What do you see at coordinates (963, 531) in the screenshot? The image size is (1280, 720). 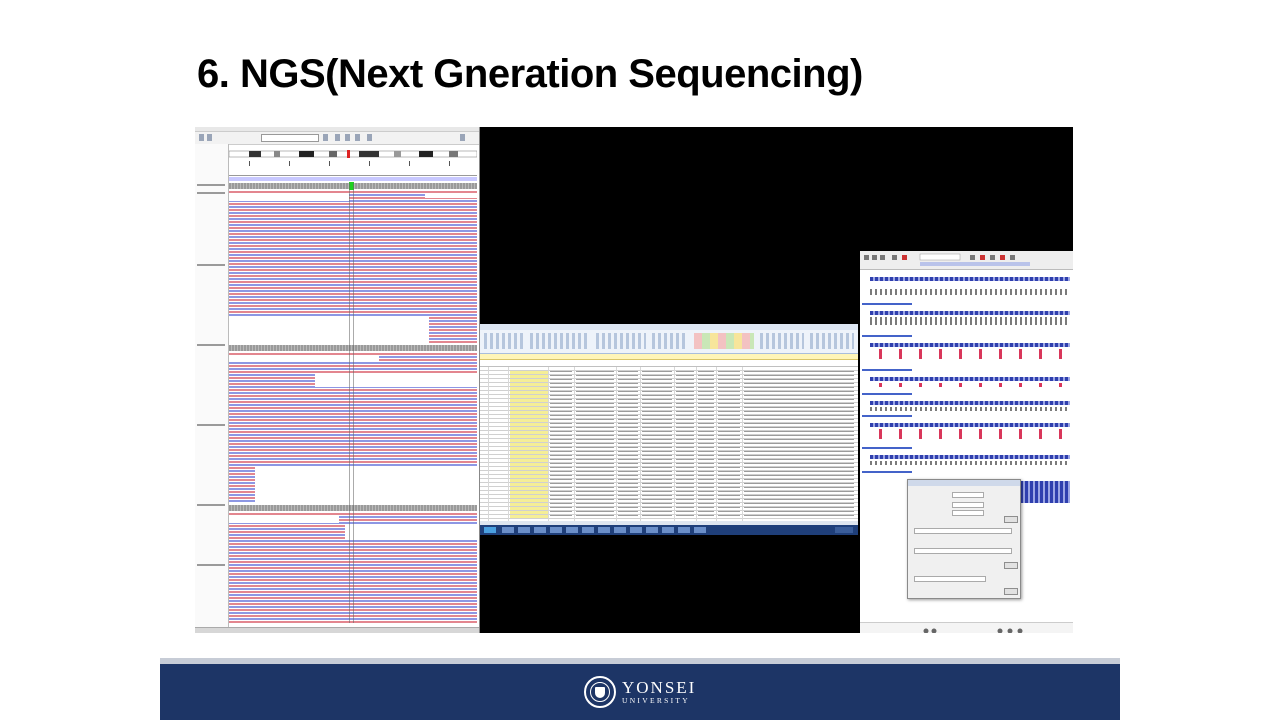 I see `product-size-field` at bounding box center [963, 531].